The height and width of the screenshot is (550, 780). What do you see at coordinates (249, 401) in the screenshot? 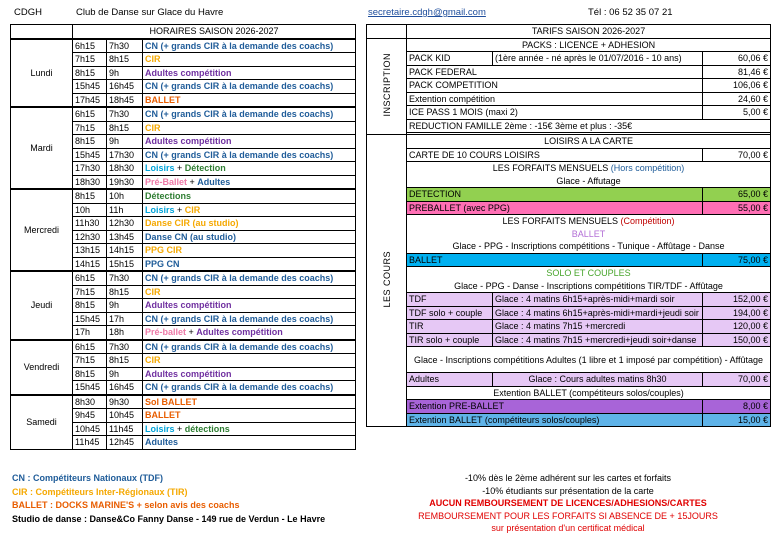
I see `session-label: Sol BALLET` at bounding box center [249, 401].